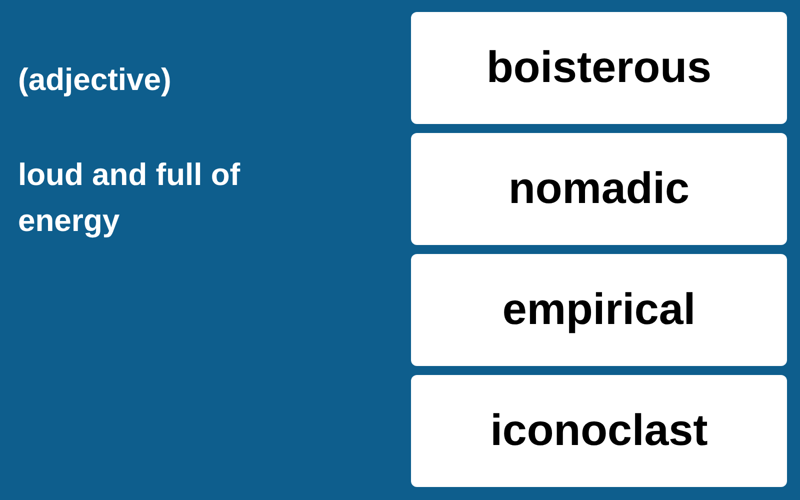 This screenshot has width=800, height=500. What do you see at coordinates (130, 198) in the screenshot?
I see `definition: loud and full of energy` at bounding box center [130, 198].